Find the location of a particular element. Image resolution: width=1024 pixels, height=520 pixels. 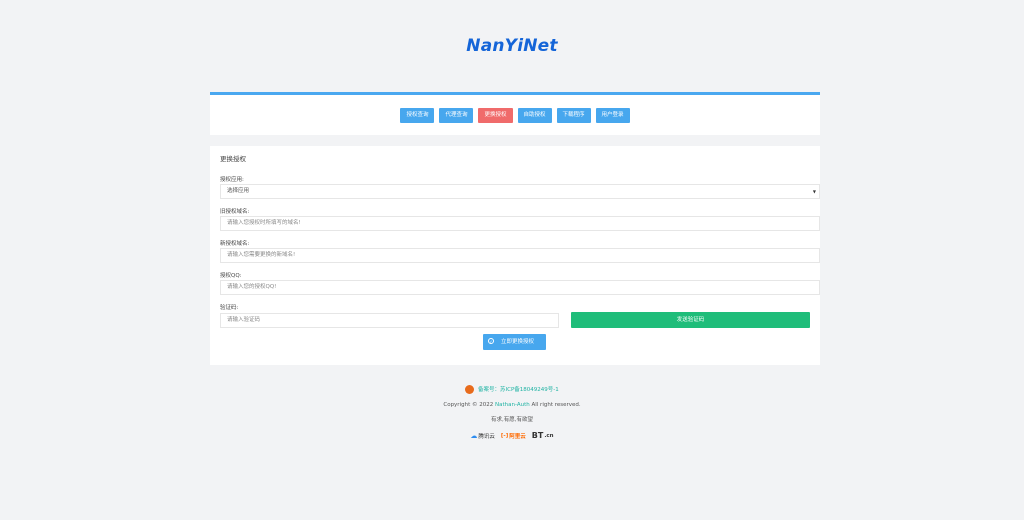

check-circle-icon: ✓ is located at coordinates (491, 341).